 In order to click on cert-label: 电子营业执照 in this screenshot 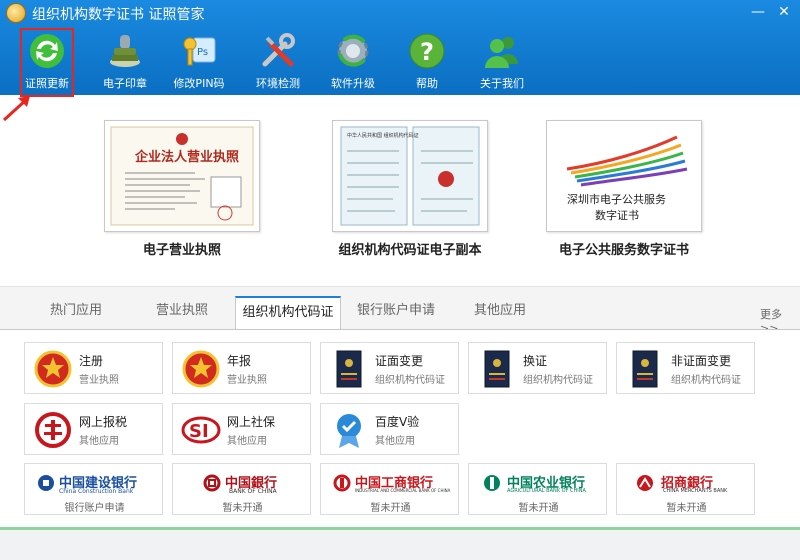, I will do `click(181, 250)`.